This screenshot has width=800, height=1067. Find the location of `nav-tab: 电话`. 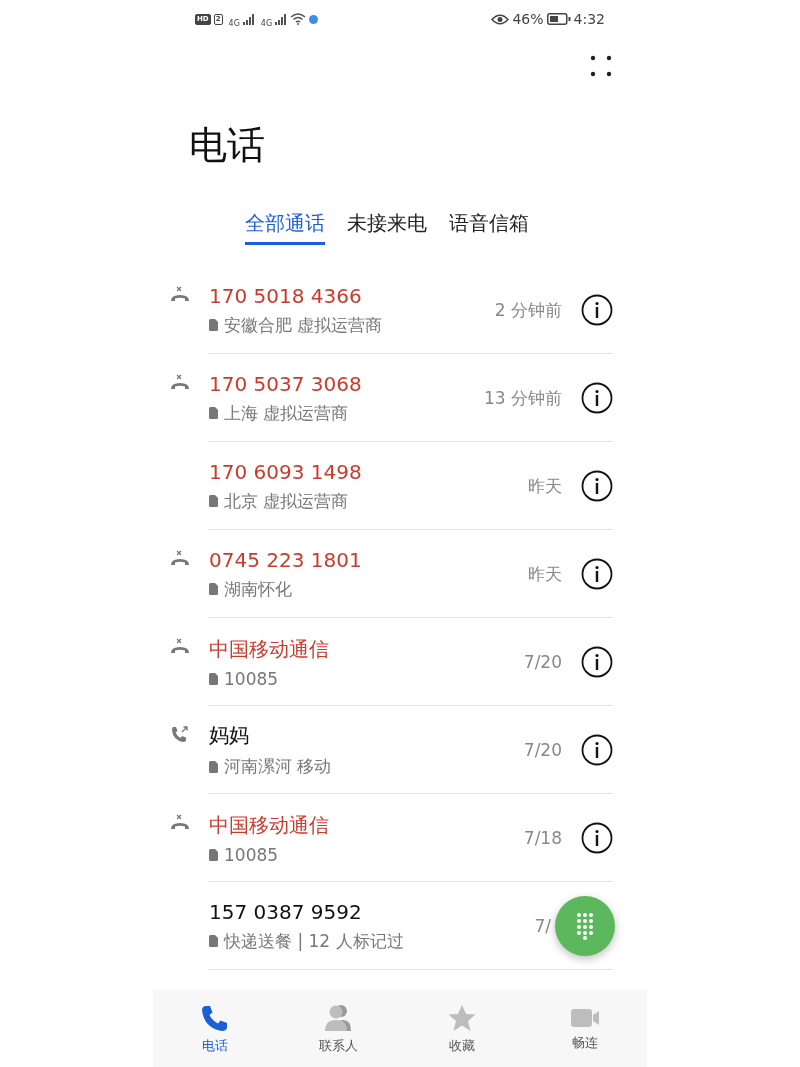

nav-tab: 电话 is located at coordinates (215, 1028).